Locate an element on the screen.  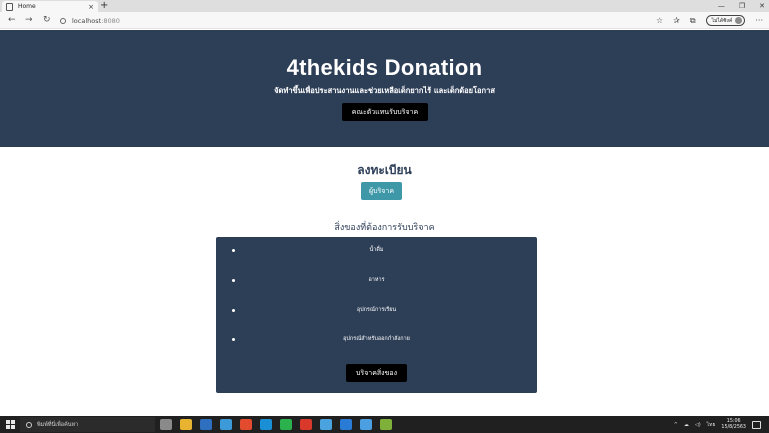
list-item: น้ำดื่ม is located at coordinates (376, 250).